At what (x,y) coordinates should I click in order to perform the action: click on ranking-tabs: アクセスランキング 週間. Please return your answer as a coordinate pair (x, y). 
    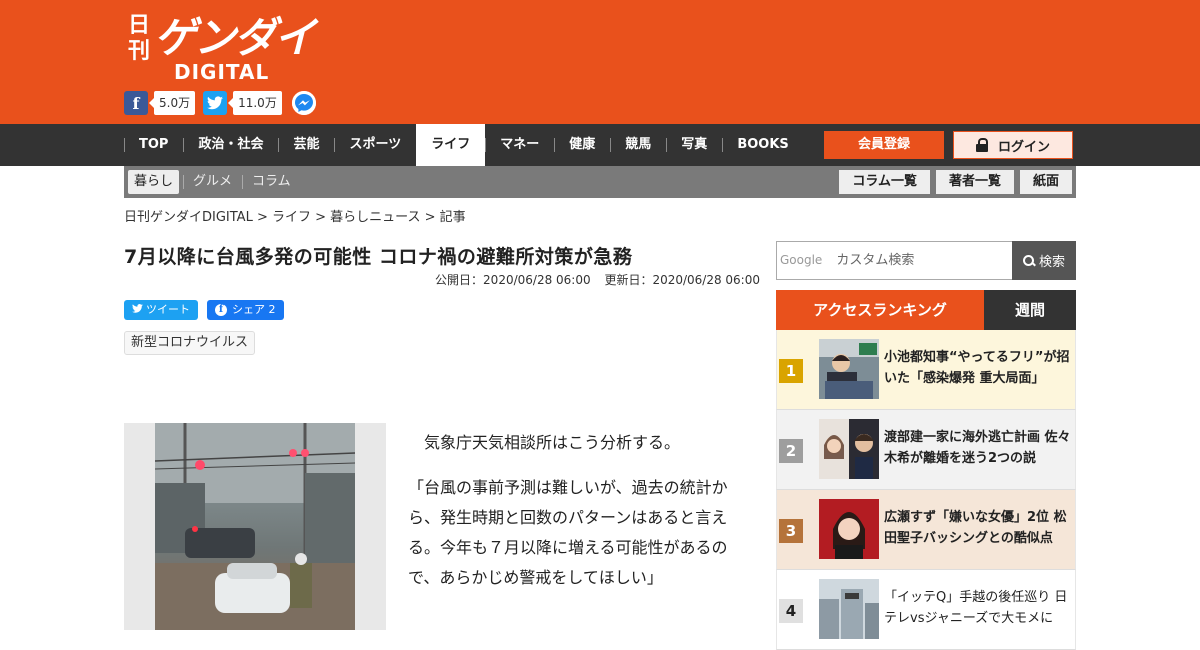
    Looking at the image, I should click on (926, 310).